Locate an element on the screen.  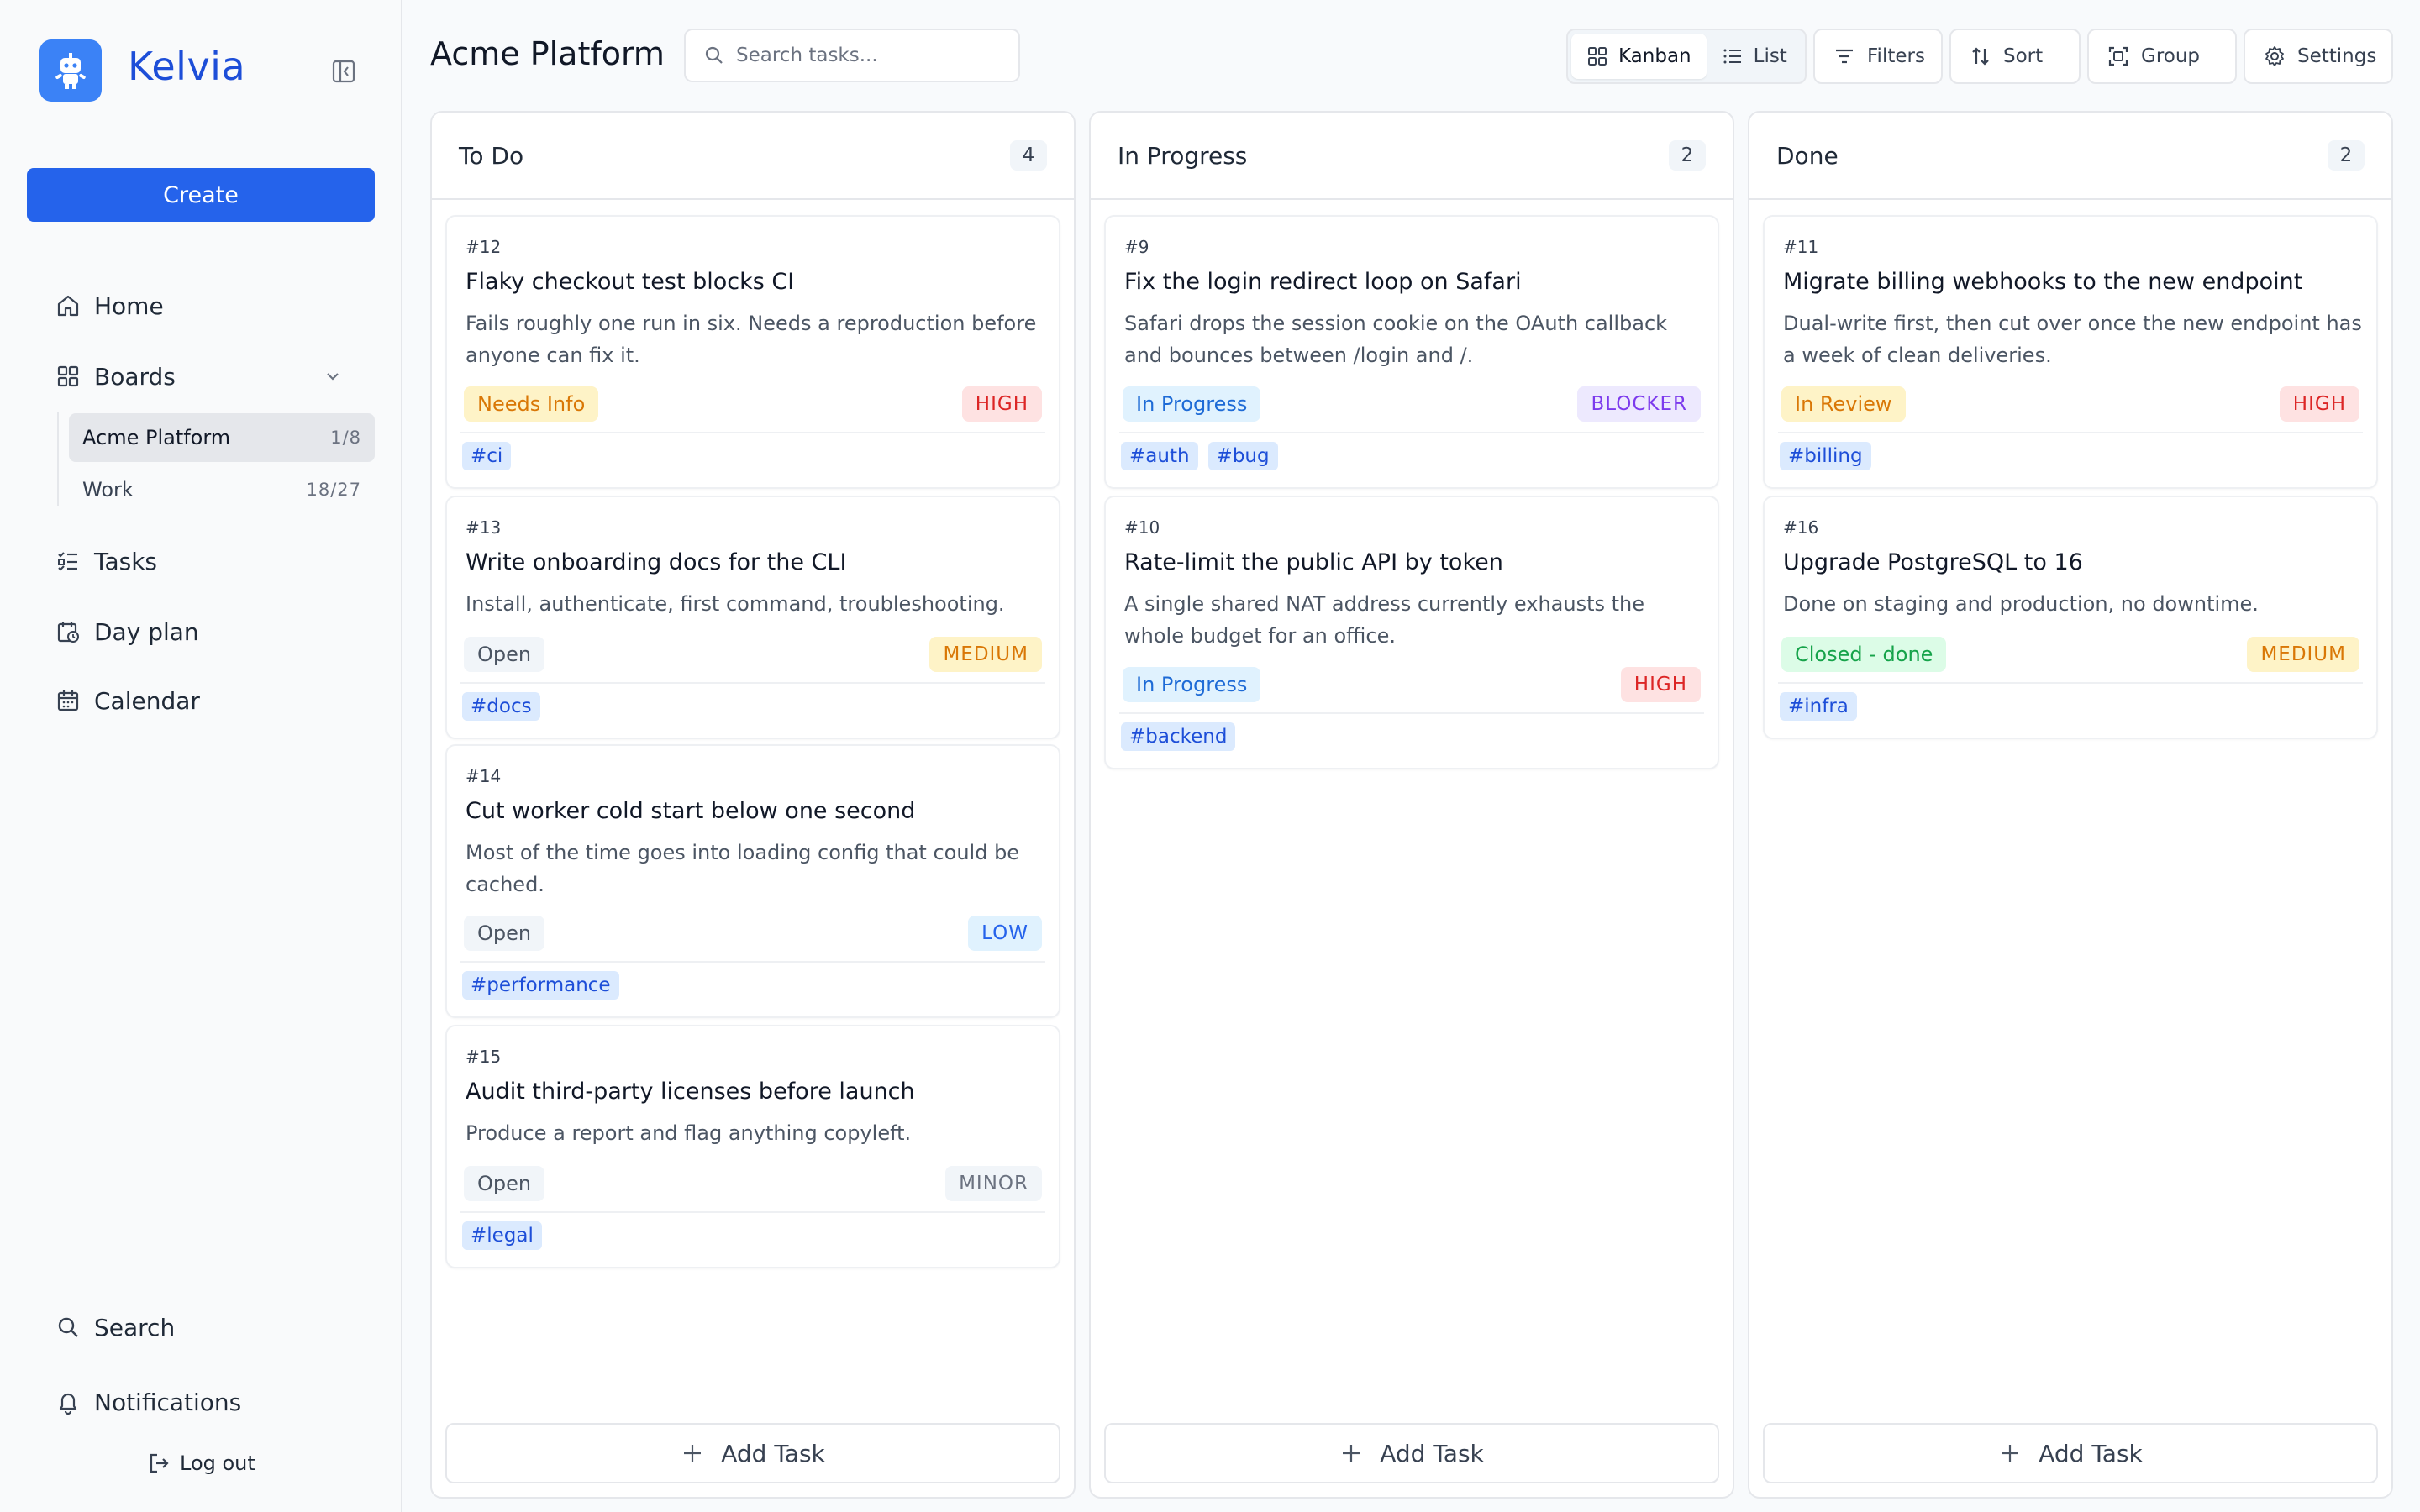
board-item-label: Work is located at coordinates (108, 489).